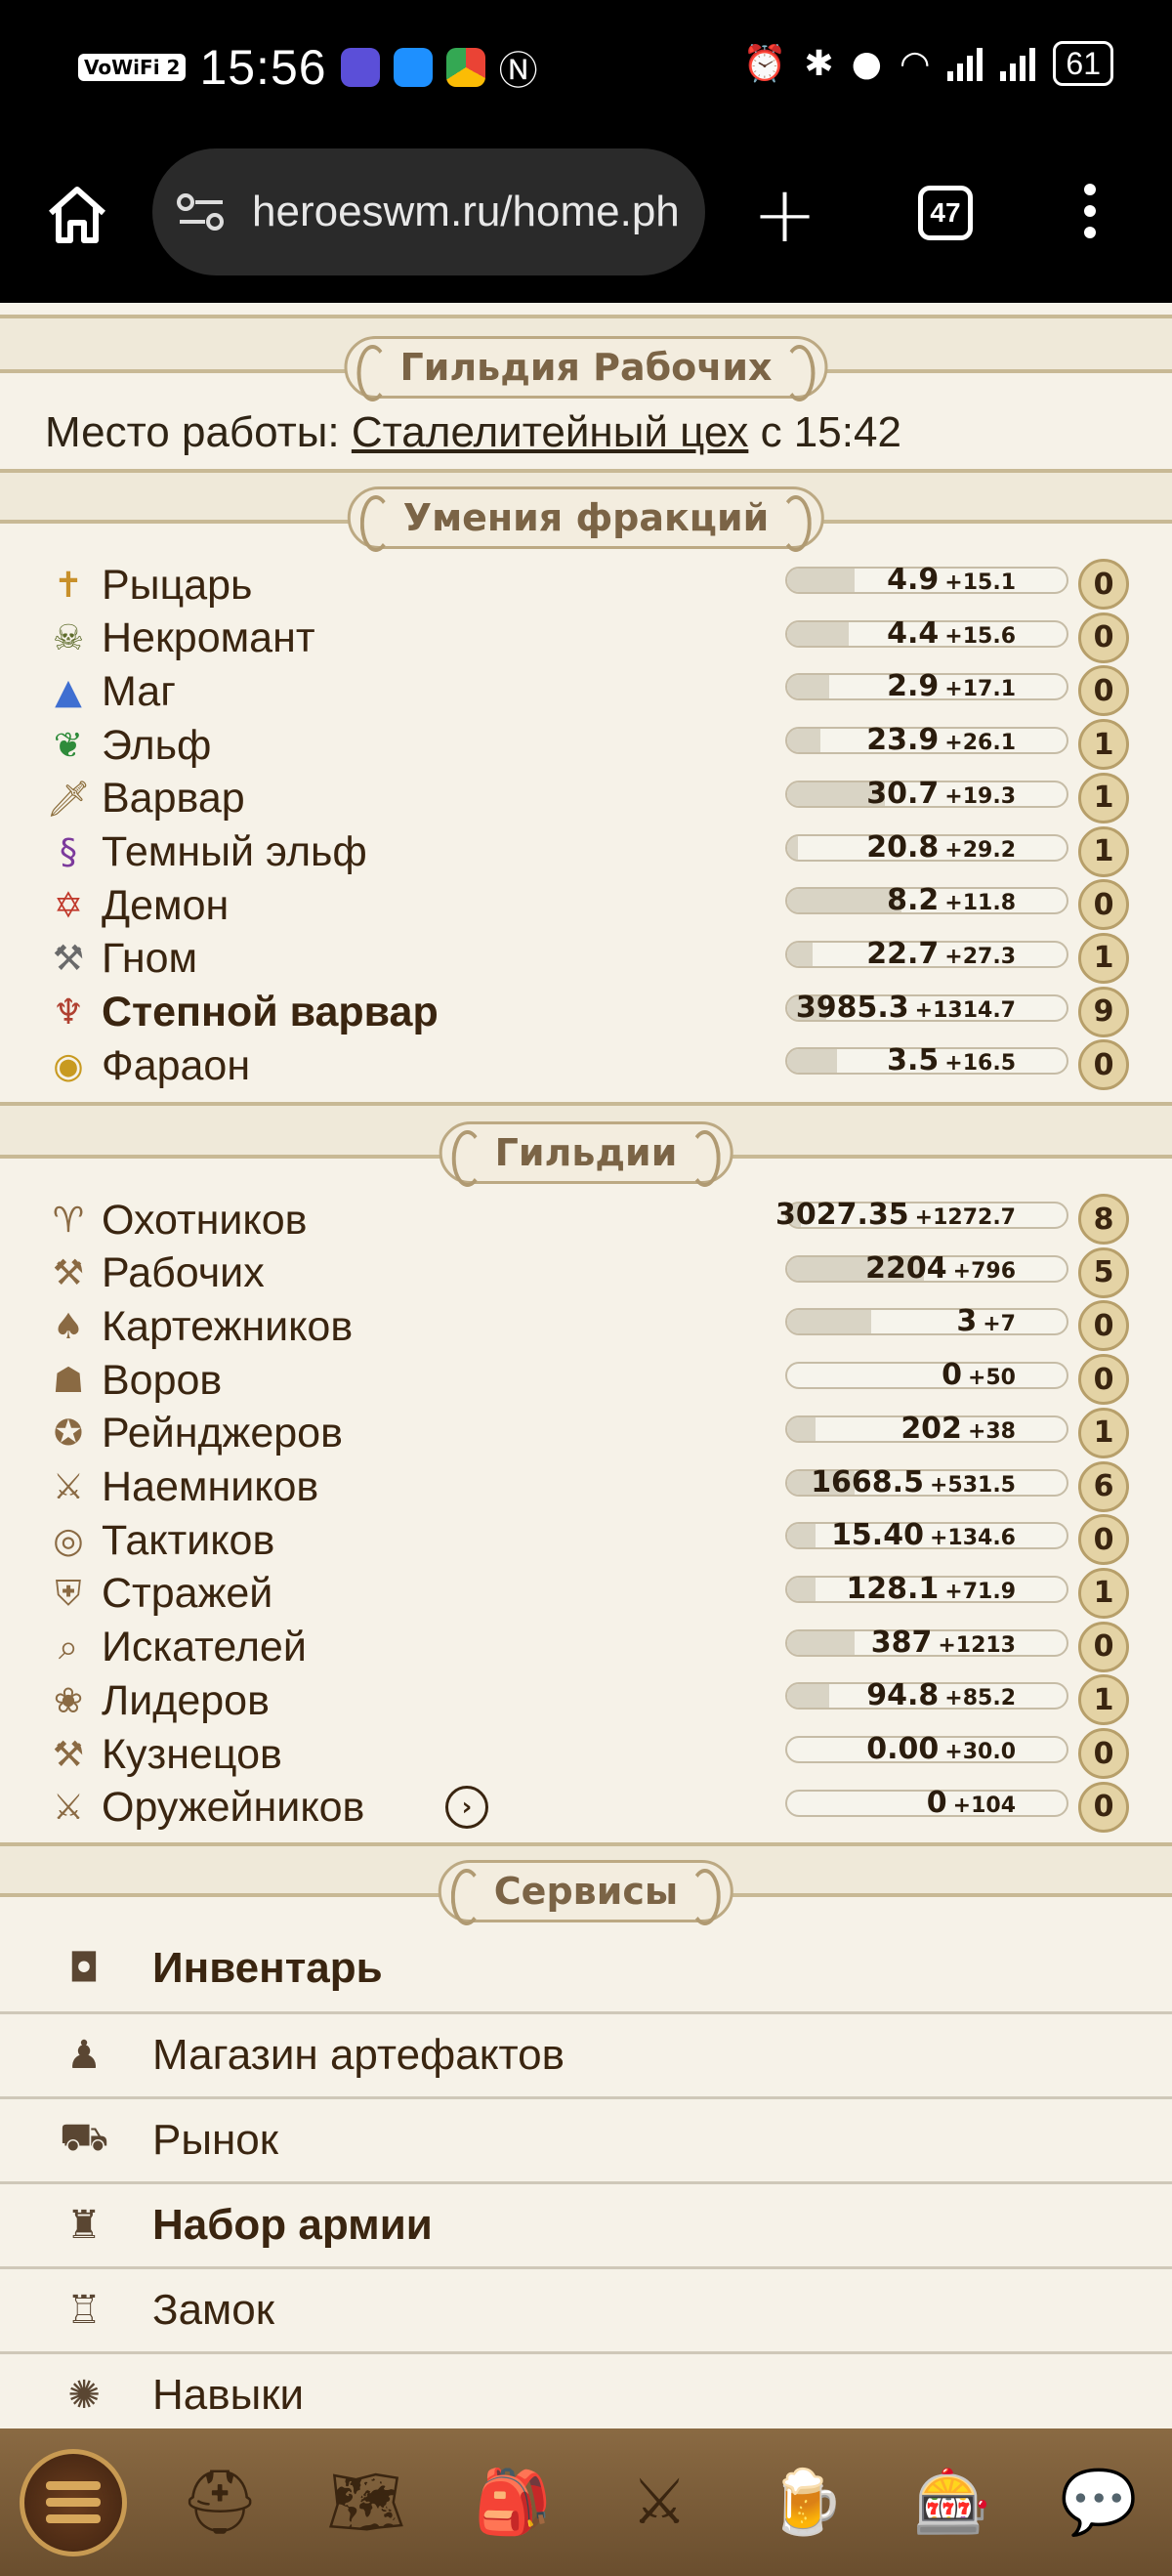  I want to click on cards-icon: ♠, so click(68, 1326).